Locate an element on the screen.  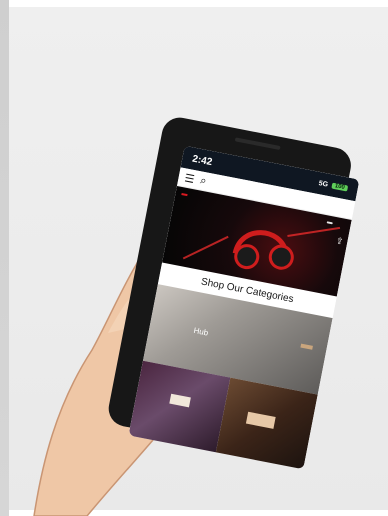
network-indicator: 5G is located at coordinates (323, 184).